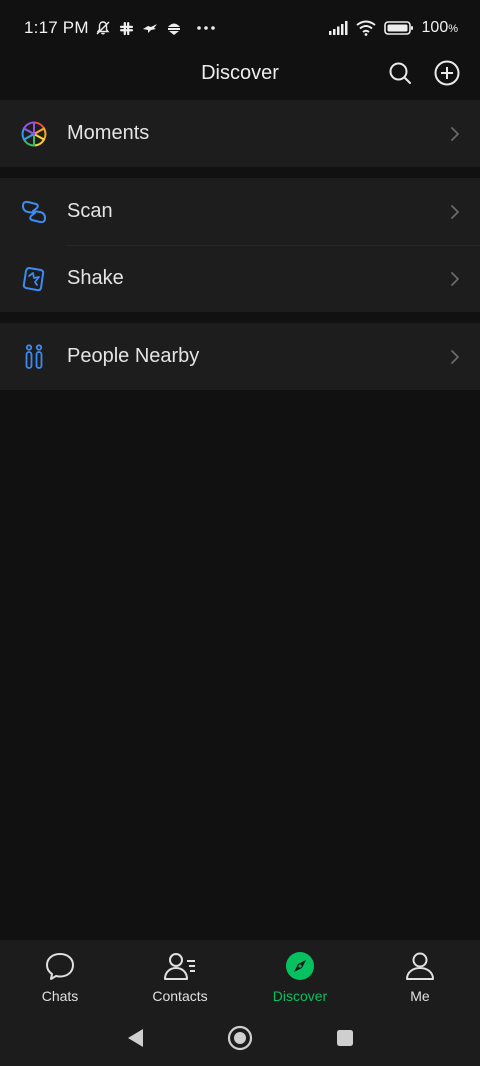  I want to click on people-nearby-section: People Nearby, so click(240, 356).